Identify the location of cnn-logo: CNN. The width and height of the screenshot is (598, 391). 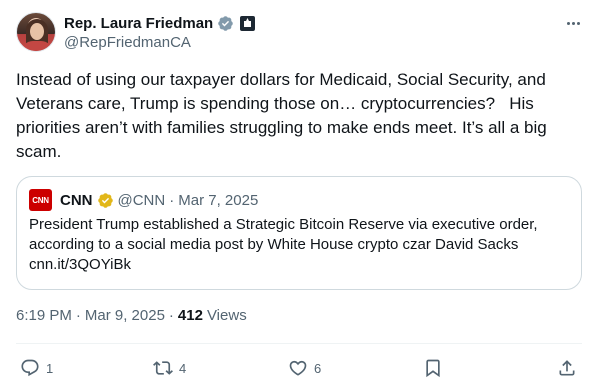
(40, 200).